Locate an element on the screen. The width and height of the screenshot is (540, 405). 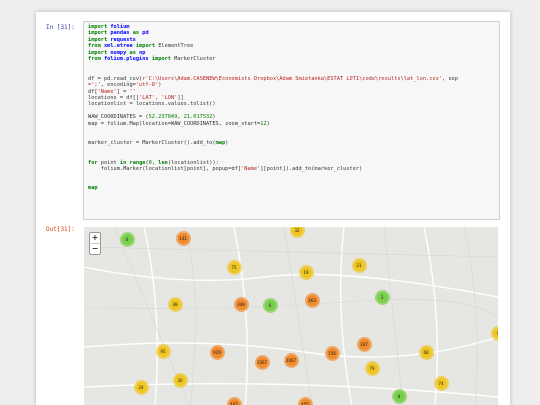
code-token: 'LAT' is located at coordinates (147, 97).